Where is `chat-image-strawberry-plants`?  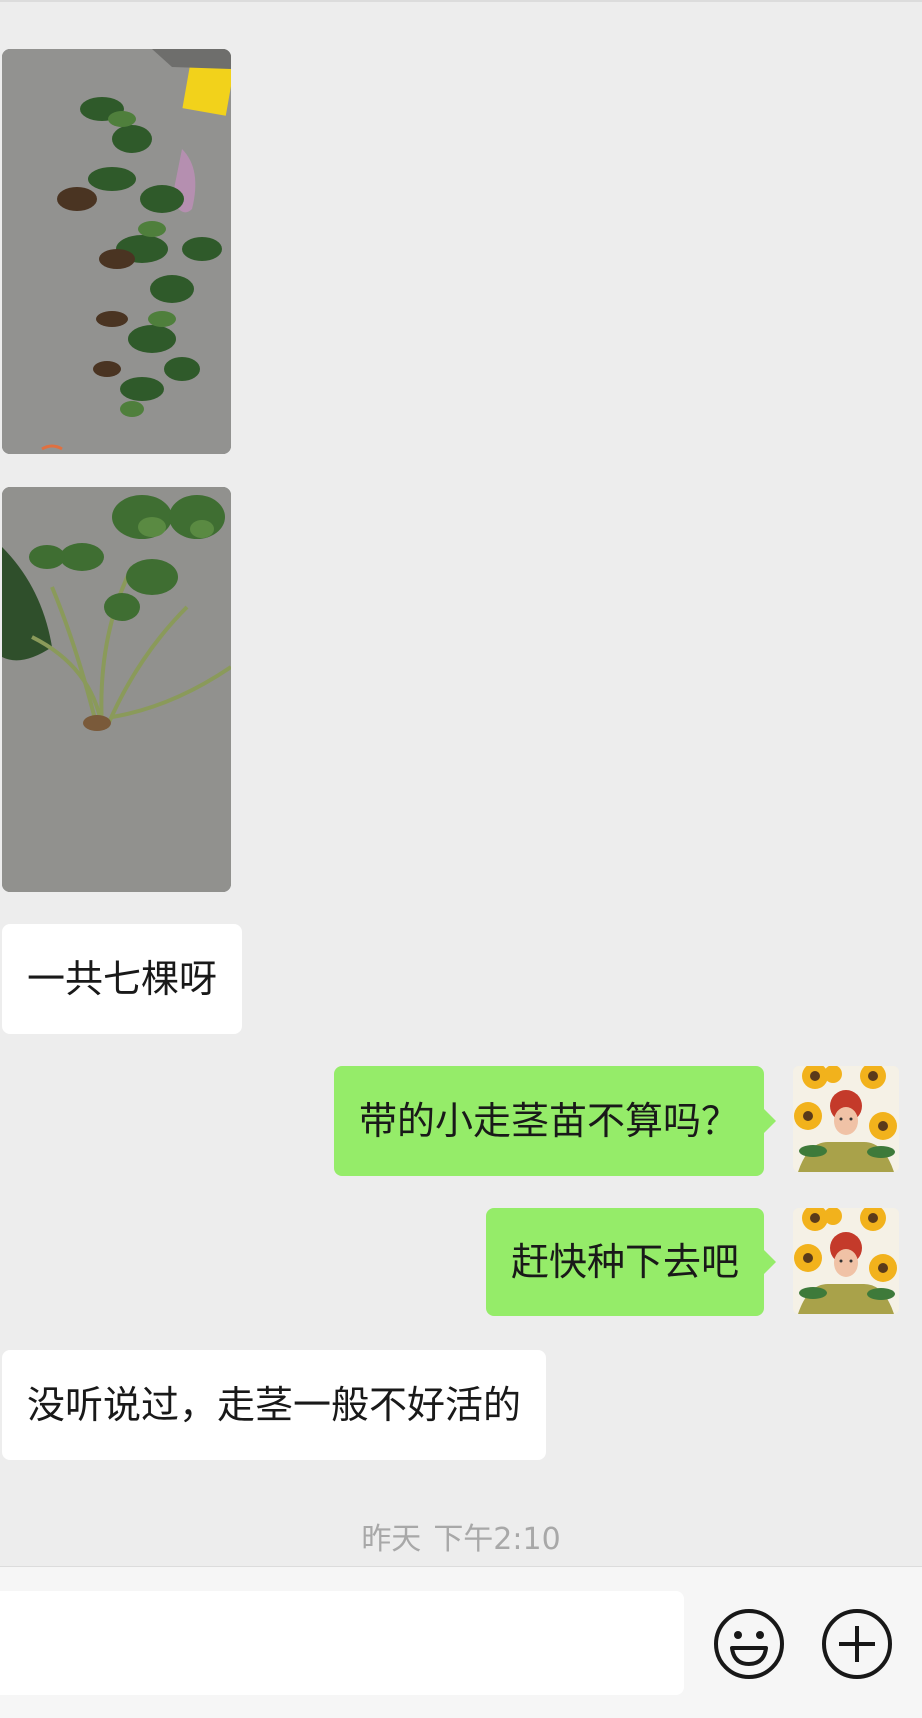 chat-image-strawberry-plants is located at coordinates (116, 251).